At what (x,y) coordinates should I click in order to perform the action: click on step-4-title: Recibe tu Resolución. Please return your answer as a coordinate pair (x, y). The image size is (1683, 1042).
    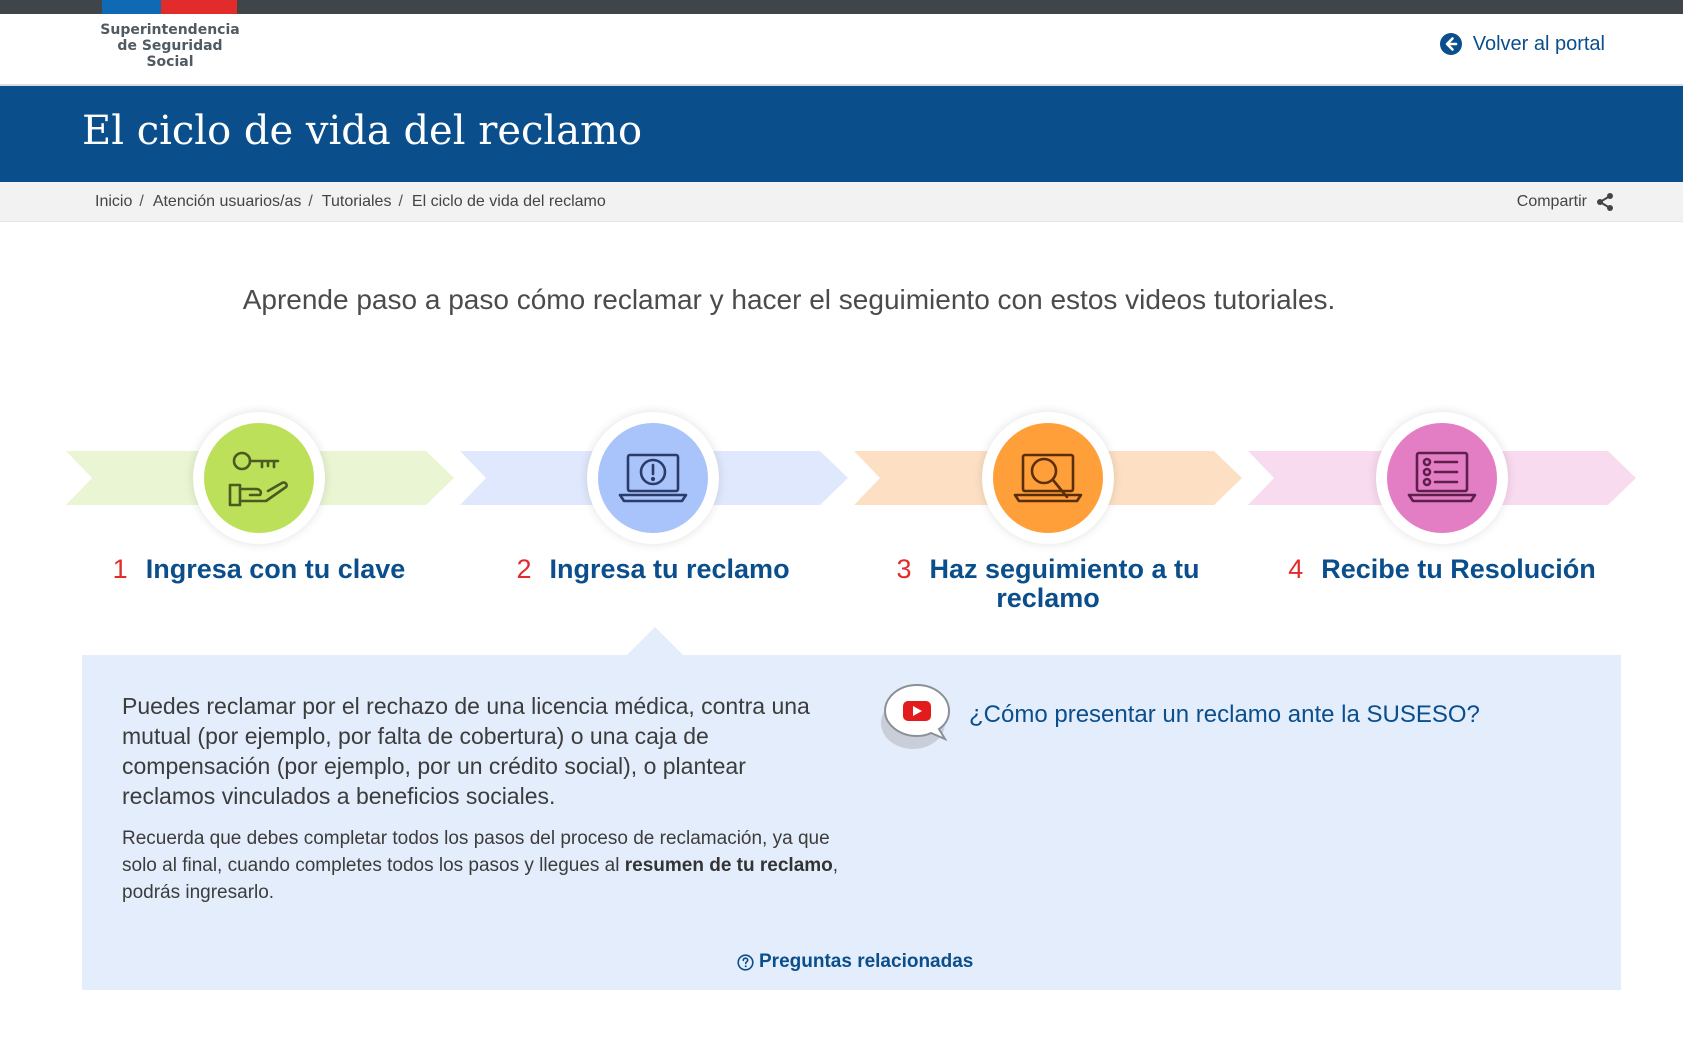
    Looking at the image, I should click on (1458, 569).